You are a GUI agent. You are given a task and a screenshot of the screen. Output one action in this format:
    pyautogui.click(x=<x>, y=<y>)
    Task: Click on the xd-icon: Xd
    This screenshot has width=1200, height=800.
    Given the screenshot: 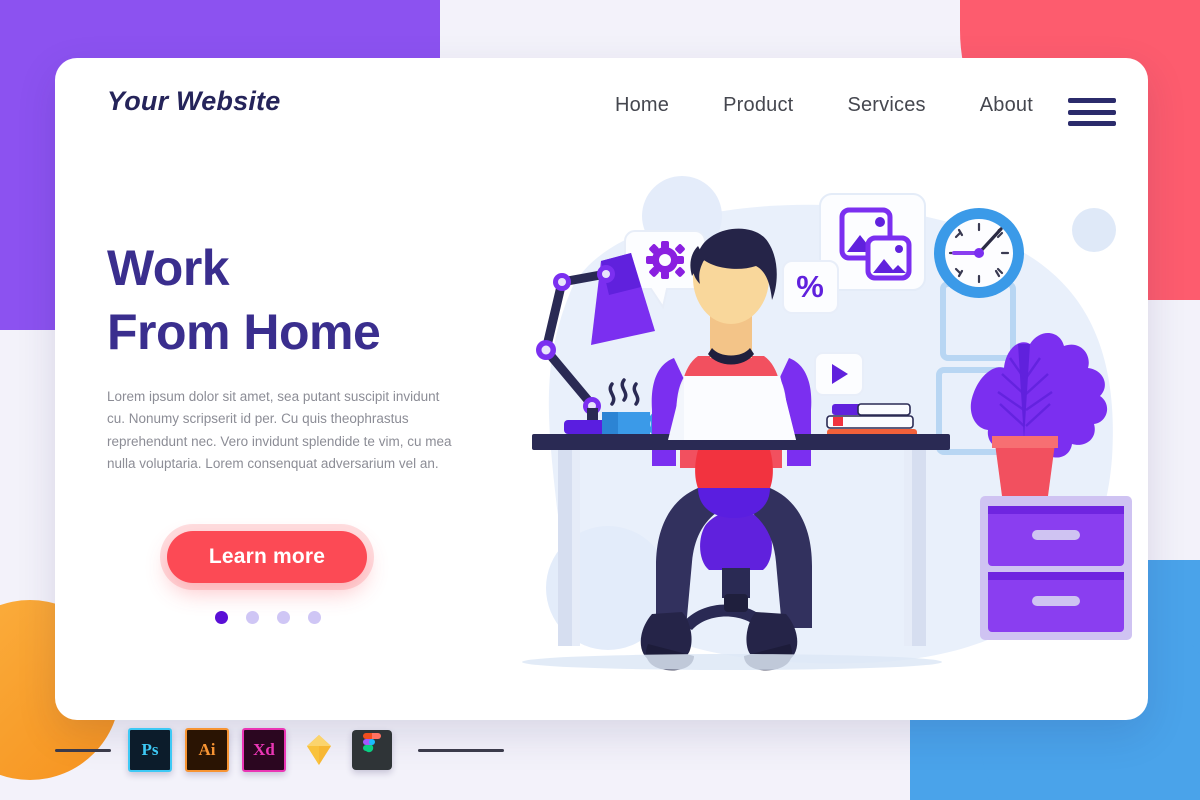 What is the action you would take?
    pyautogui.click(x=264, y=750)
    